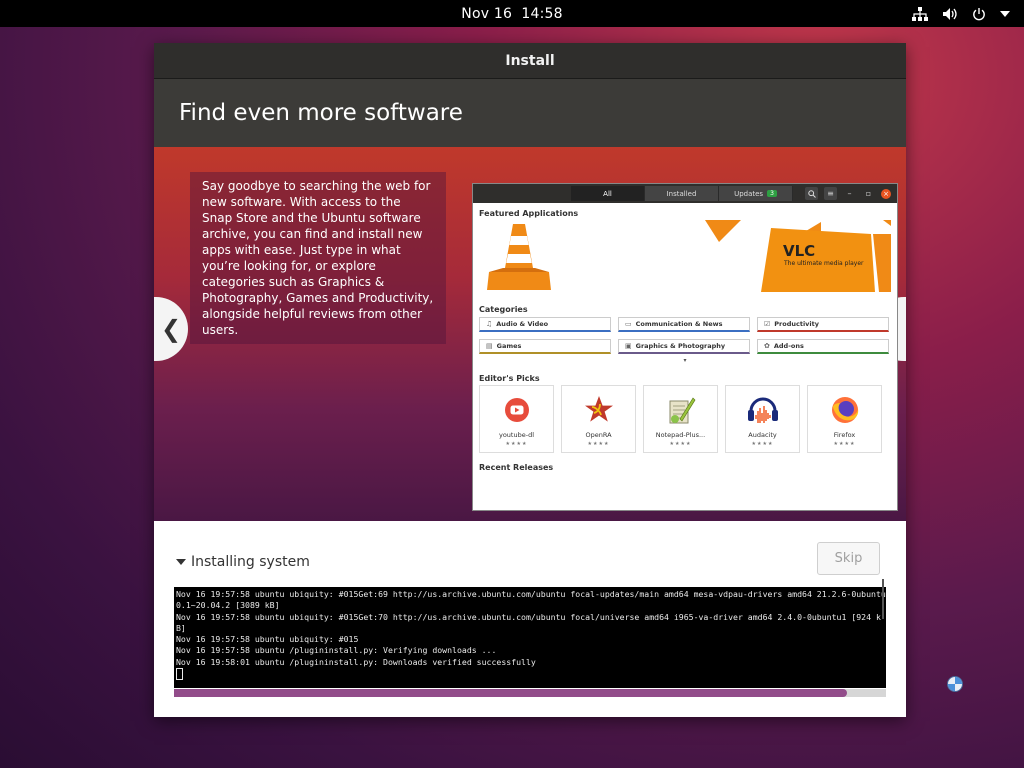 Image resolution: width=1024 pixels, height=768 pixels. What do you see at coordinates (530, 61) in the screenshot?
I see `window-titlebar: Install` at bounding box center [530, 61].